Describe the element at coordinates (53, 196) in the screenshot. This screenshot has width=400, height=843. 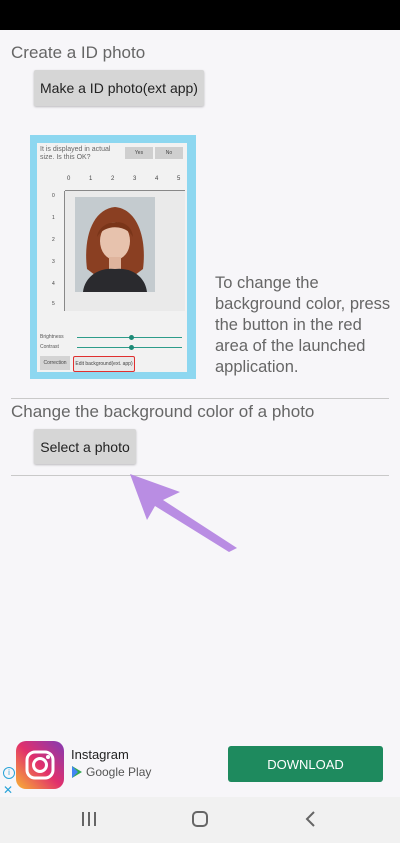
I see `ruler-left-label: 0` at that location.